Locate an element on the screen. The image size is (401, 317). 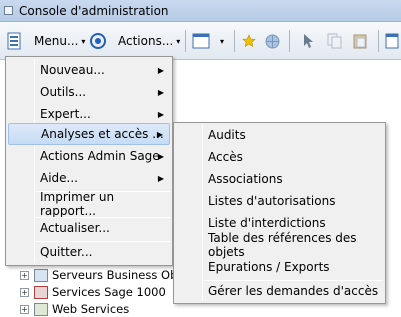
console-icon is located at coordinates (14, 41).